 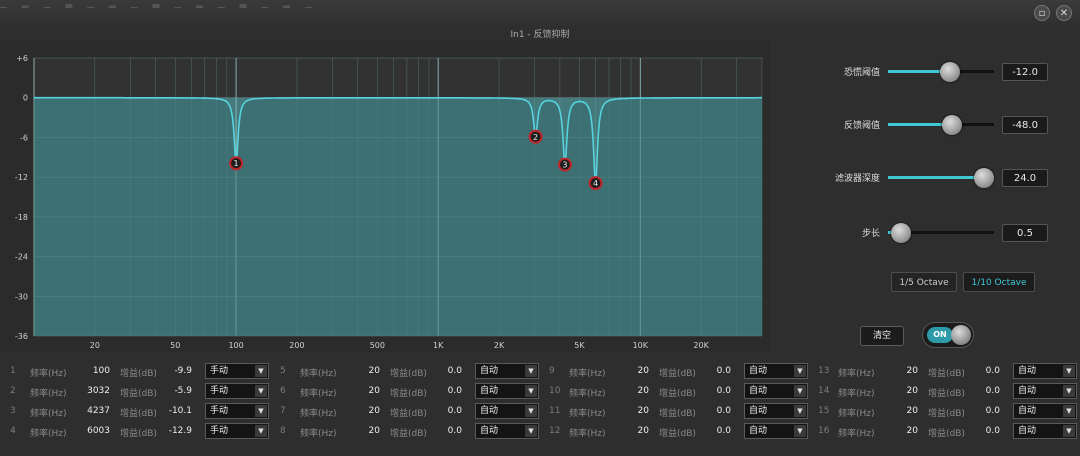 I want to click on on-off-toggle: ON, so click(x=948, y=335).